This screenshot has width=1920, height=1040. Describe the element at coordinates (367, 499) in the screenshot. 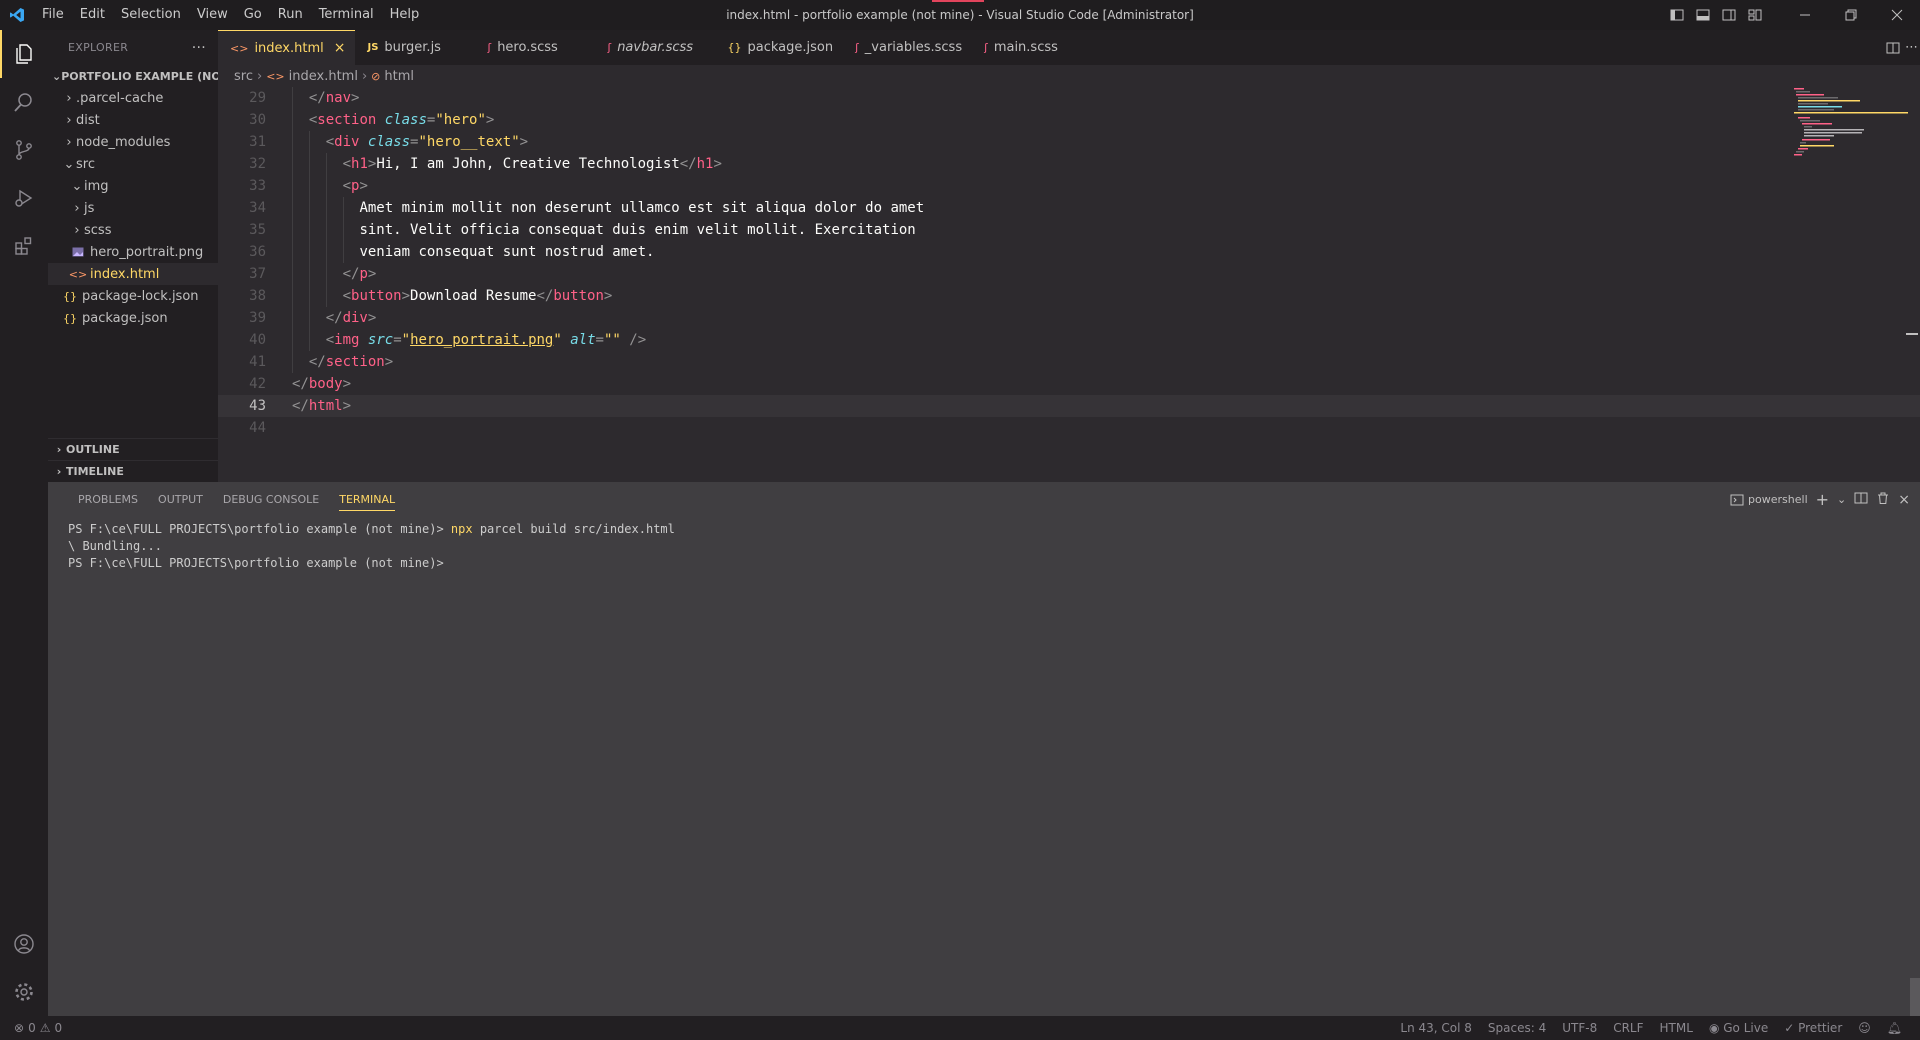

I see `tab-terminal: TERMINAL` at that location.